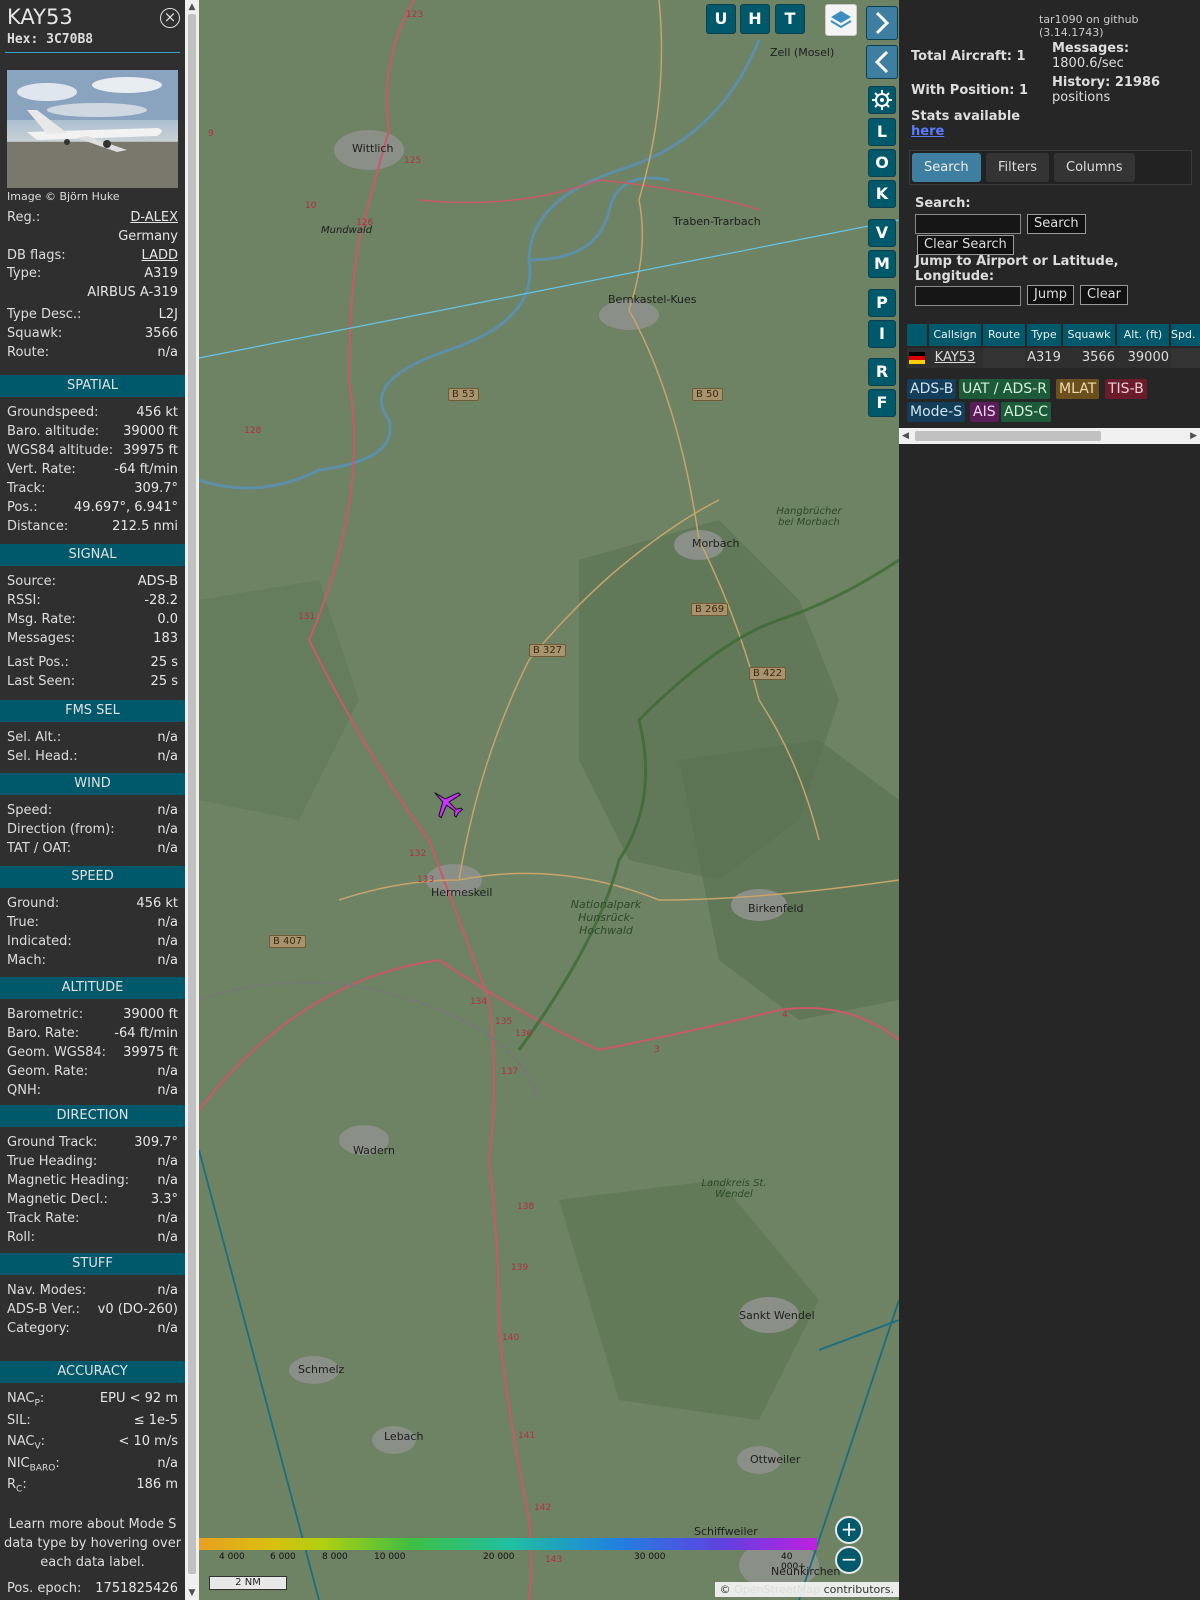 This screenshot has width=1200, height=1600. I want to click on toggle-u-button: U, so click(721, 19).